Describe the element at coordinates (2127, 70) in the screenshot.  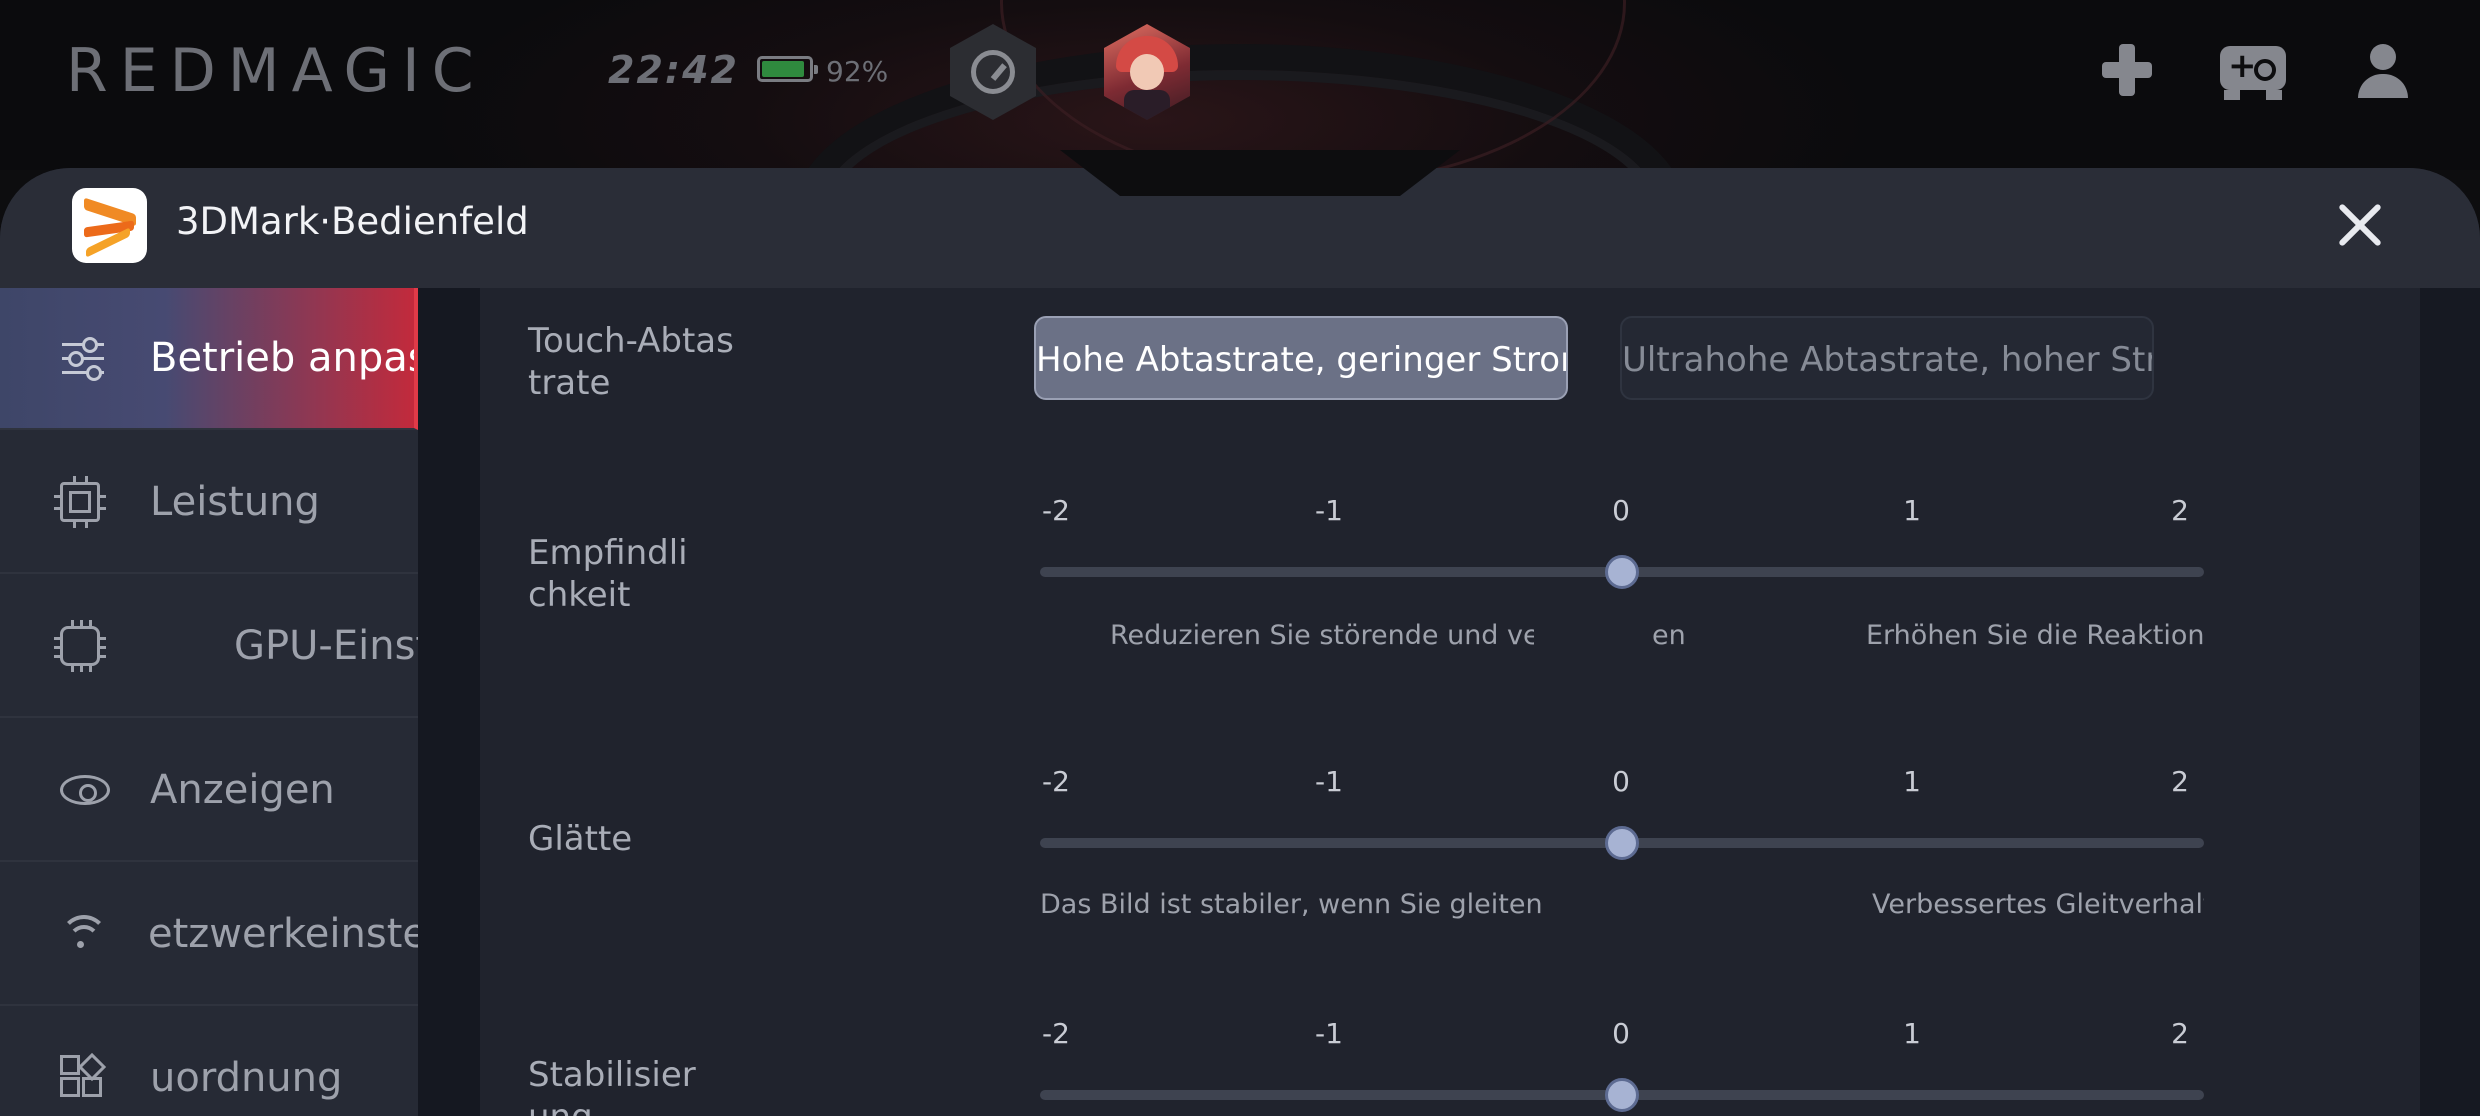
I see `gamepad-icon` at that location.